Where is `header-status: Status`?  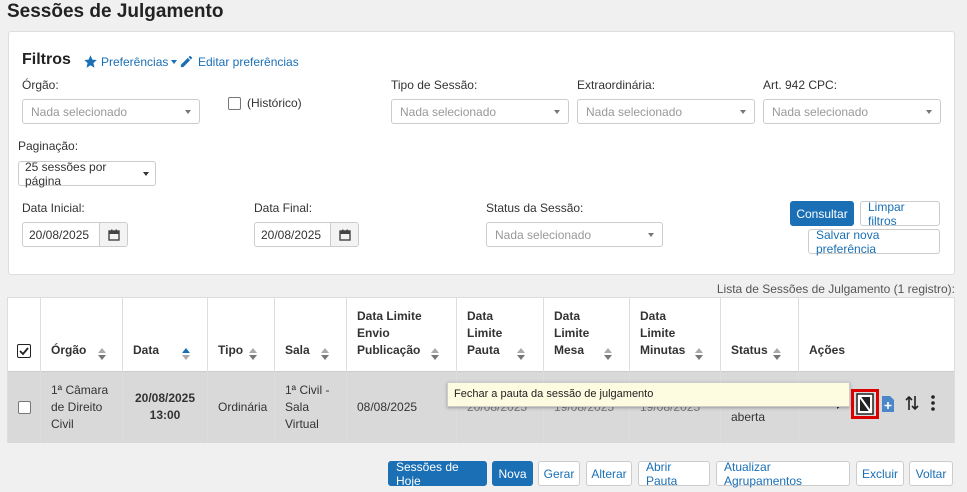
header-status: Status is located at coordinates (760, 334).